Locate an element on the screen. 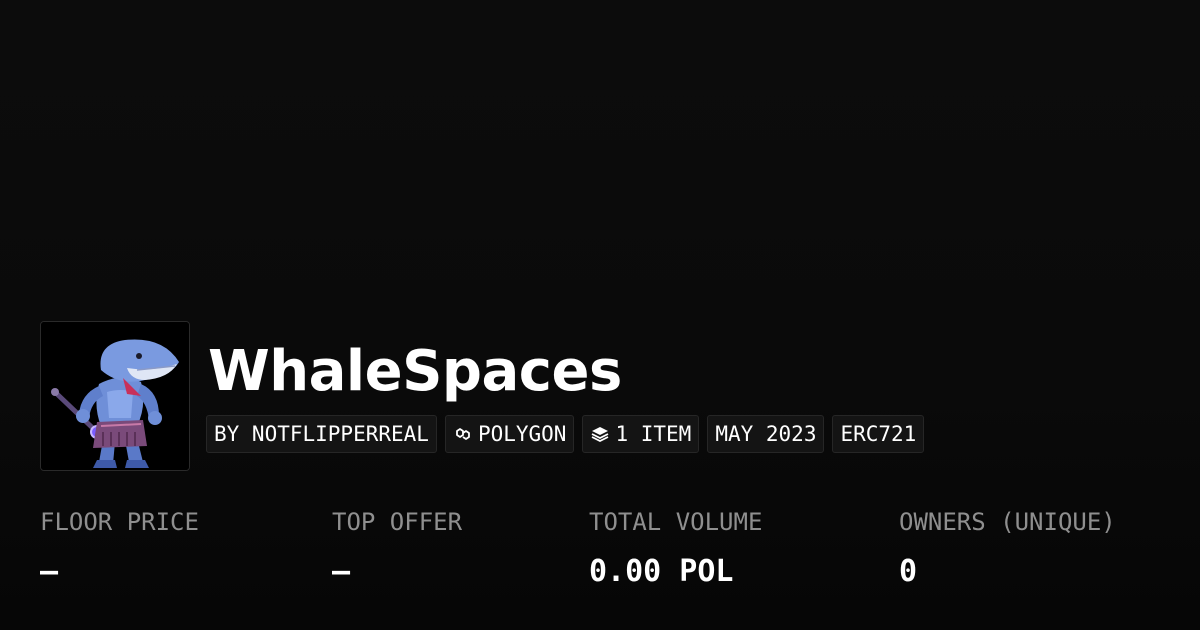 The width and height of the screenshot is (1200, 630). date-label: MAY 2023 is located at coordinates (766, 434).